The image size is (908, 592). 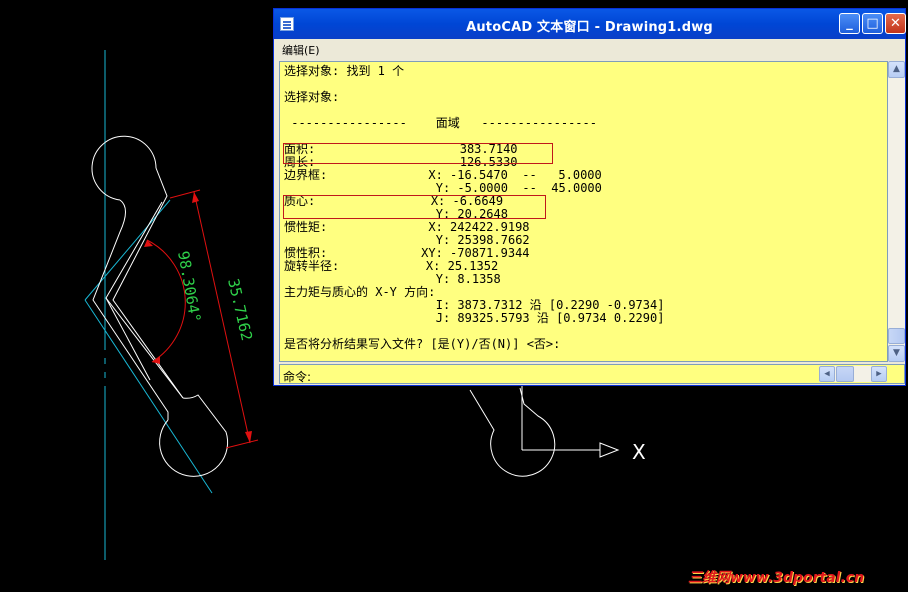 What do you see at coordinates (827, 374) in the screenshot?
I see `scroll-left-arrow-icon: ◀` at bounding box center [827, 374].